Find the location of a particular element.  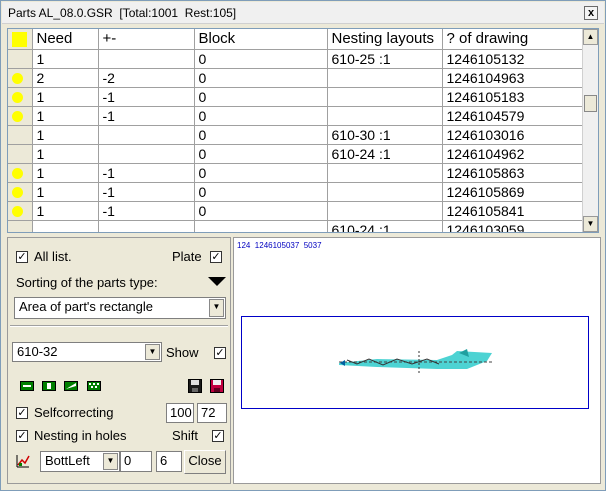

count-input: 6 is located at coordinates (169, 461).